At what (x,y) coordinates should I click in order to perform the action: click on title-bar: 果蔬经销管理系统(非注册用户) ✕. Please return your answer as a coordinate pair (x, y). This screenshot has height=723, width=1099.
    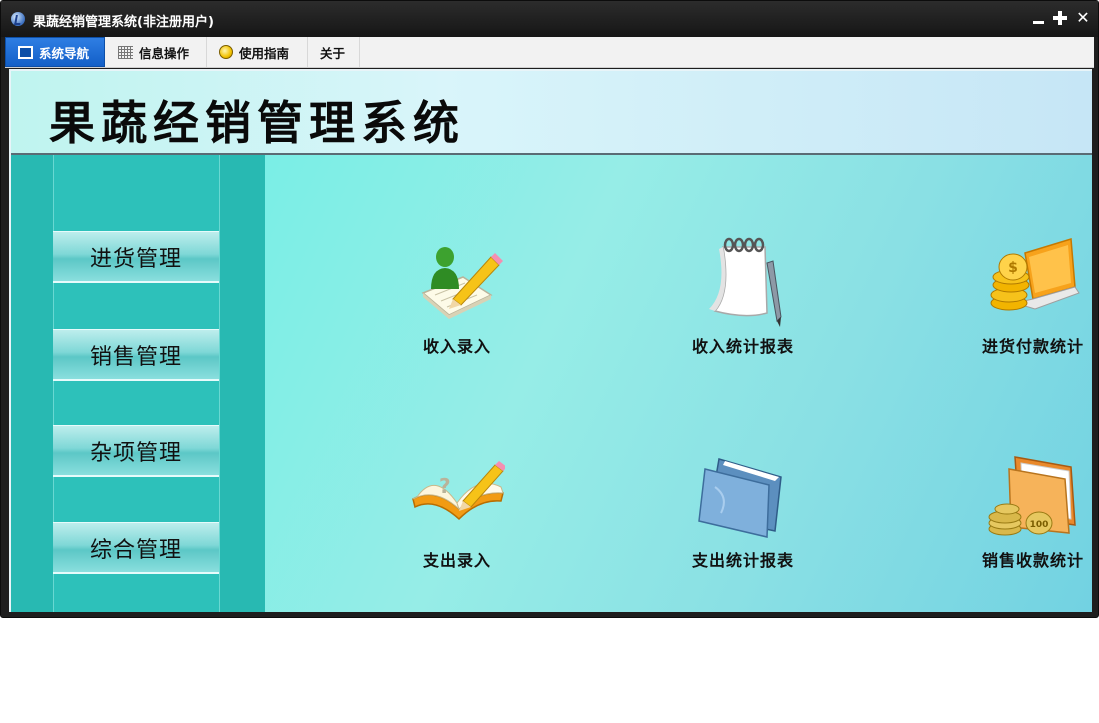
    Looking at the image, I should click on (549, 19).